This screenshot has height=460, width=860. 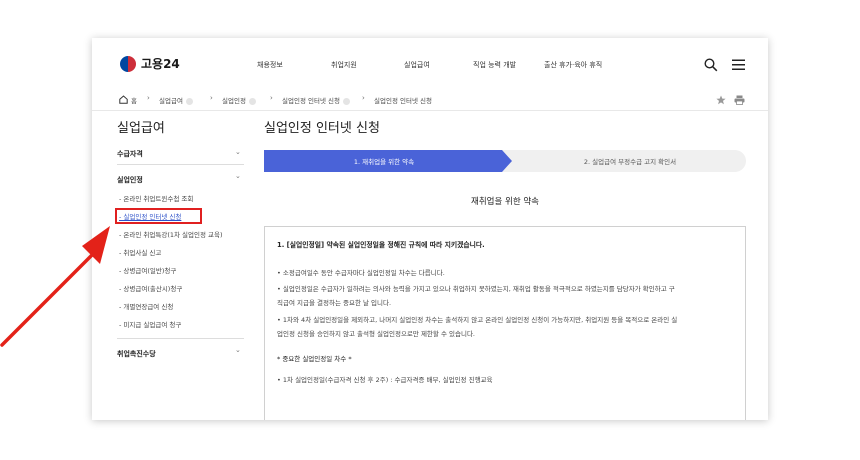 I want to click on annotation-arrow-icon, so click(x=55, y=286).